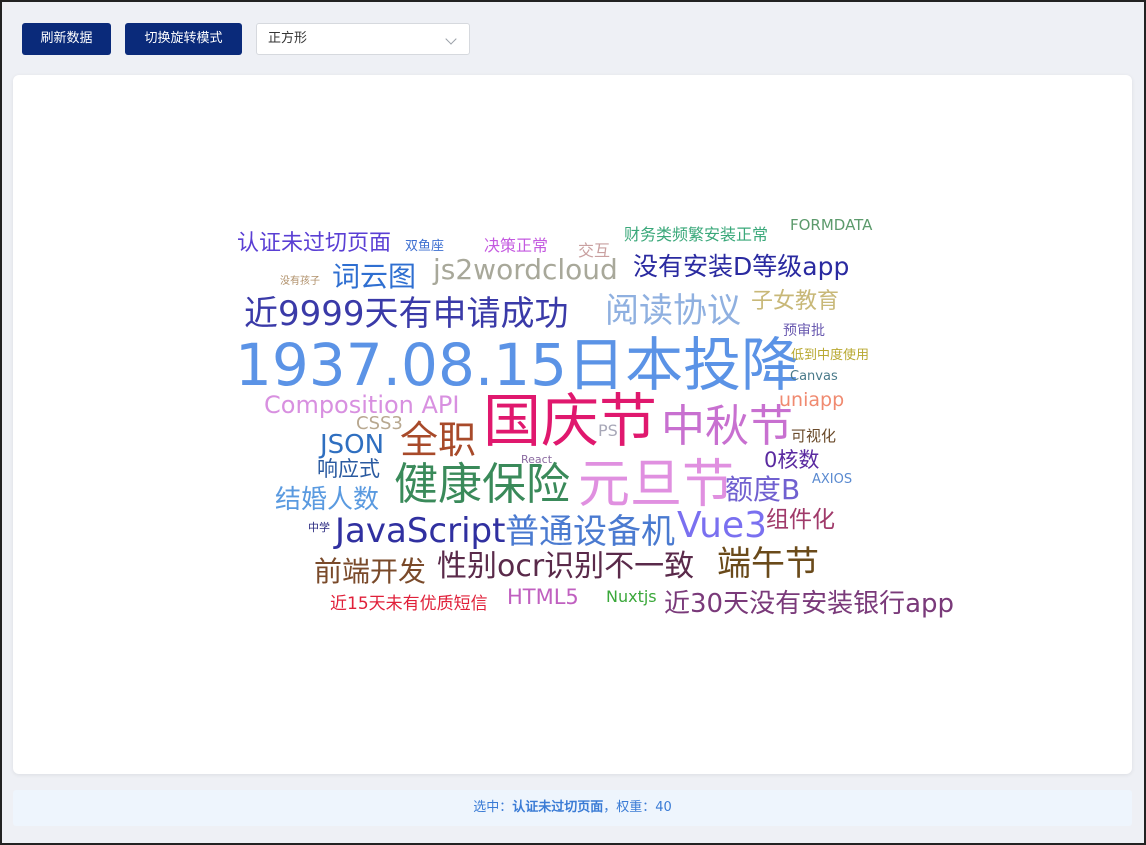  What do you see at coordinates (543, 597) in the screenshot?
I see `word-HTML5: HTML5` at bounding box center [543, 597].